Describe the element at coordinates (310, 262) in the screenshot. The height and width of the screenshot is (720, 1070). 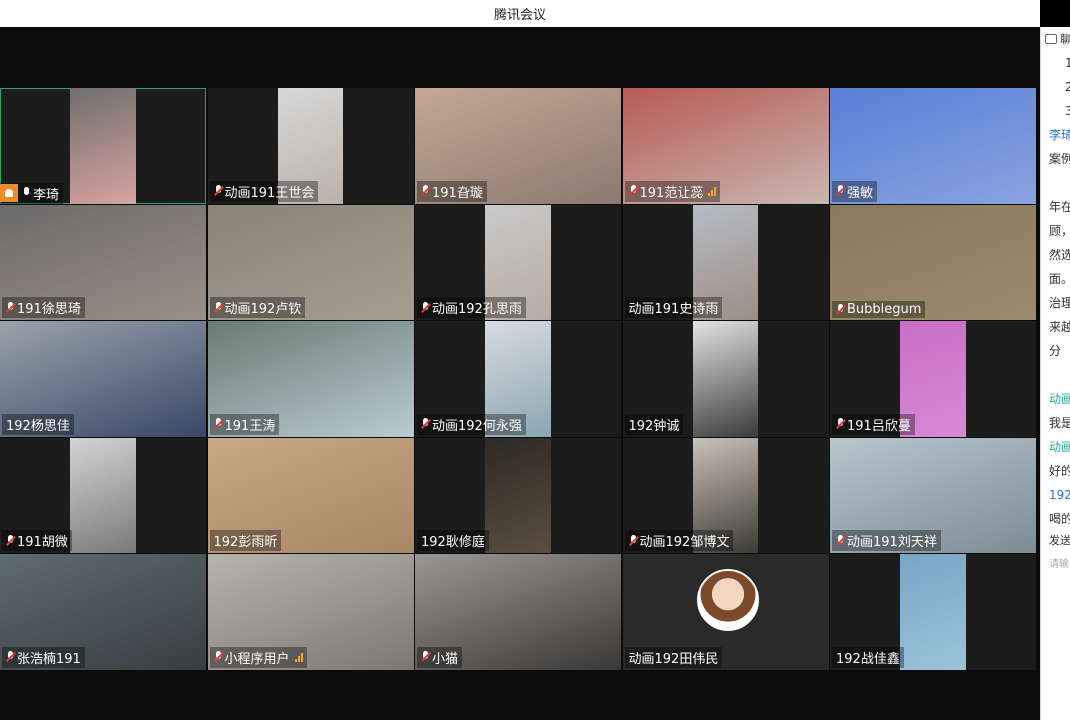
I see `participant-tile: 动画192卢钦` at that location.